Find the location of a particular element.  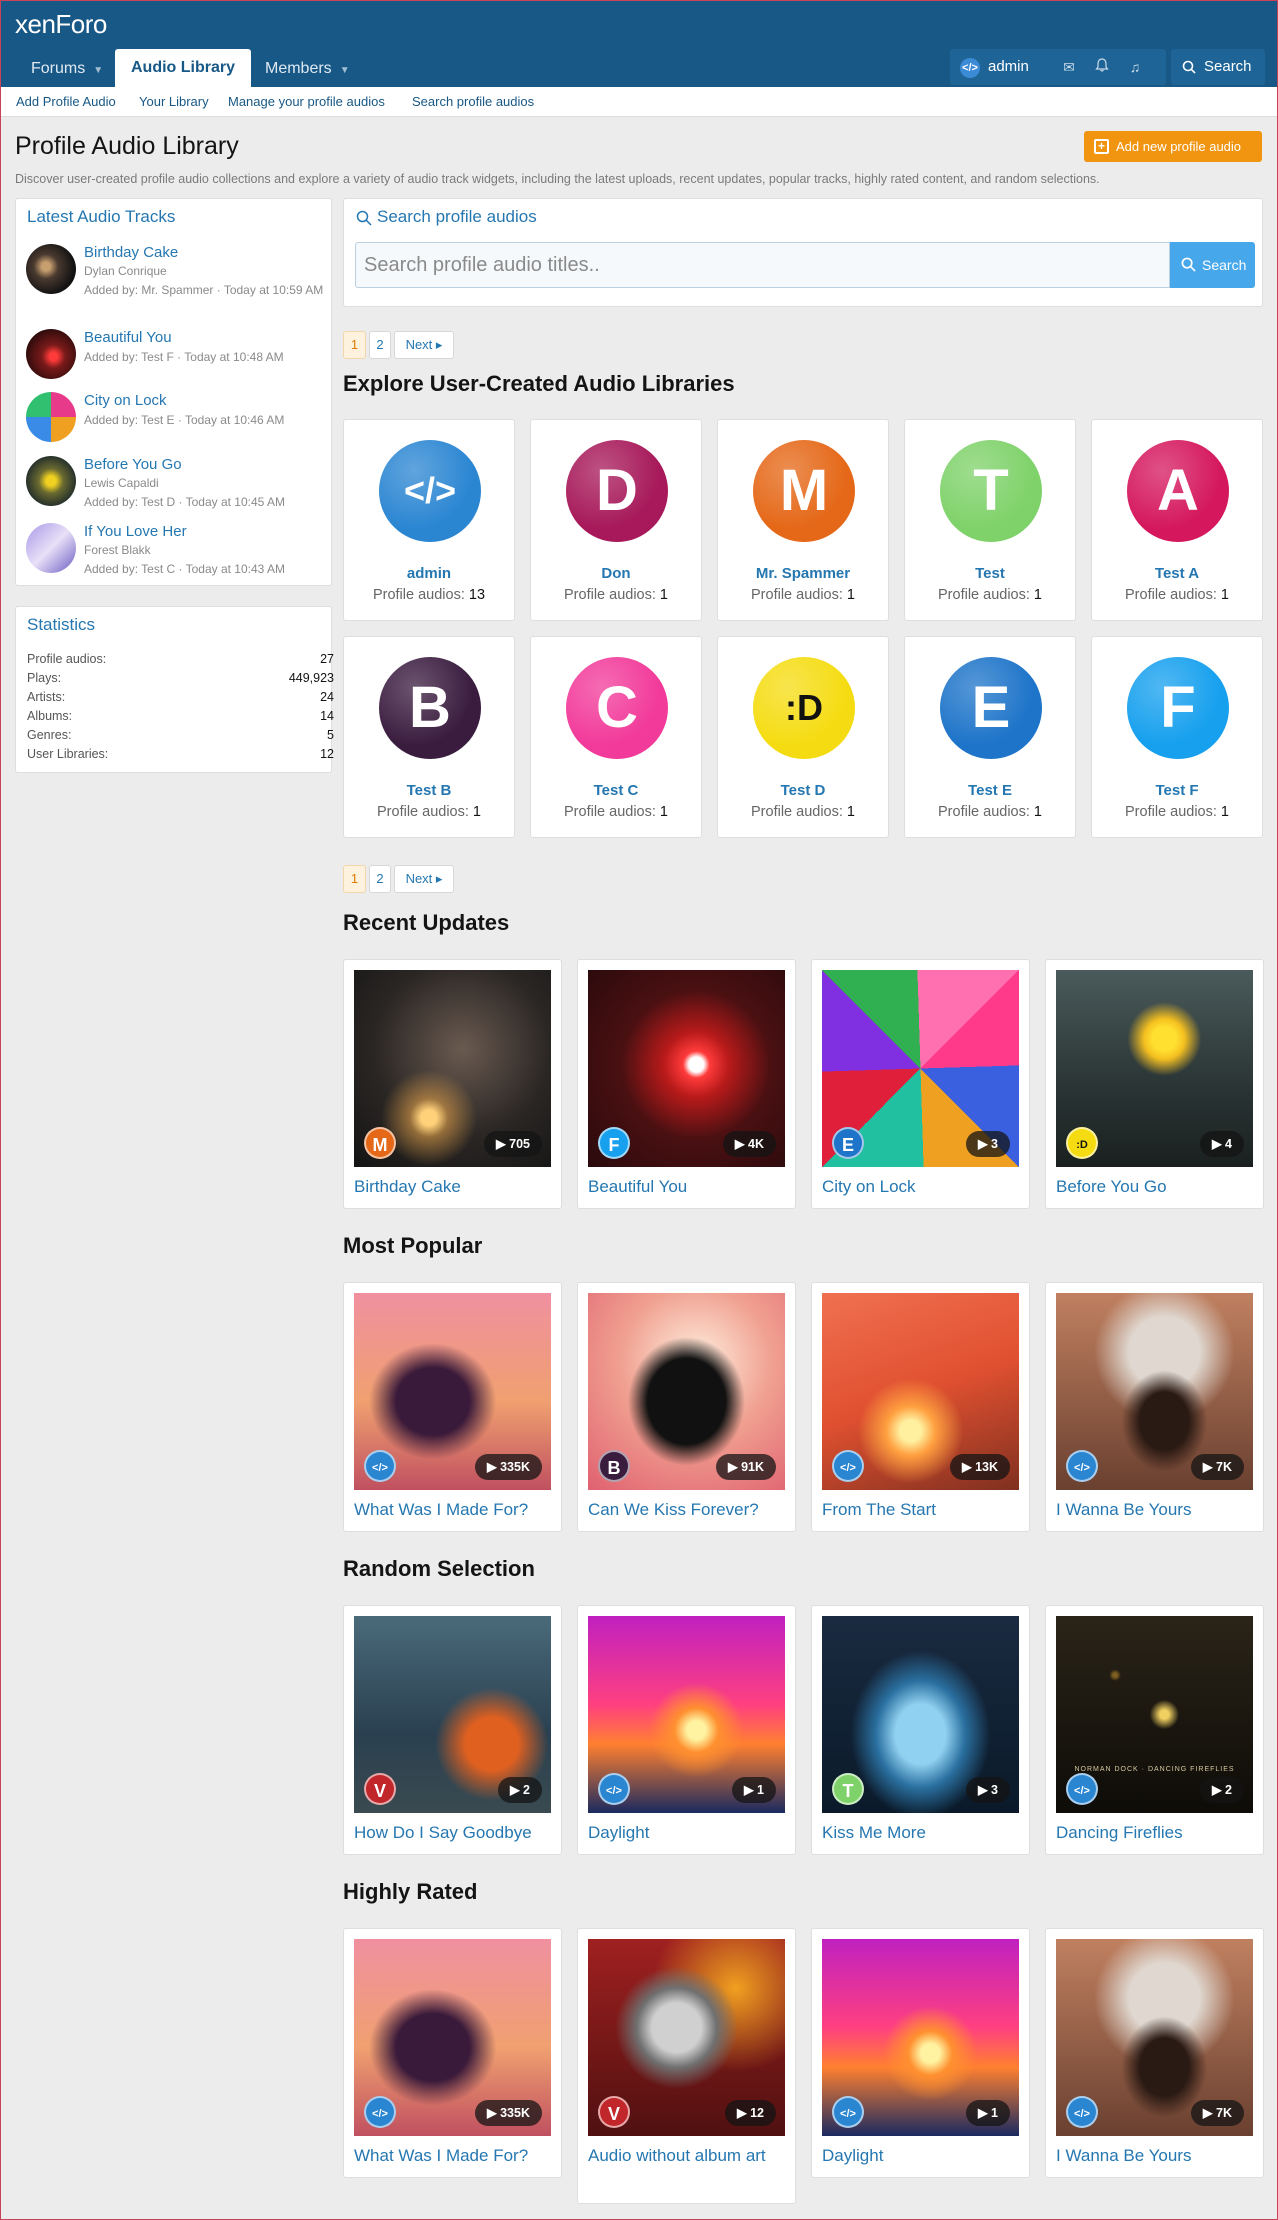

uploader-avatar: M is located at coordinates (380, 1143).